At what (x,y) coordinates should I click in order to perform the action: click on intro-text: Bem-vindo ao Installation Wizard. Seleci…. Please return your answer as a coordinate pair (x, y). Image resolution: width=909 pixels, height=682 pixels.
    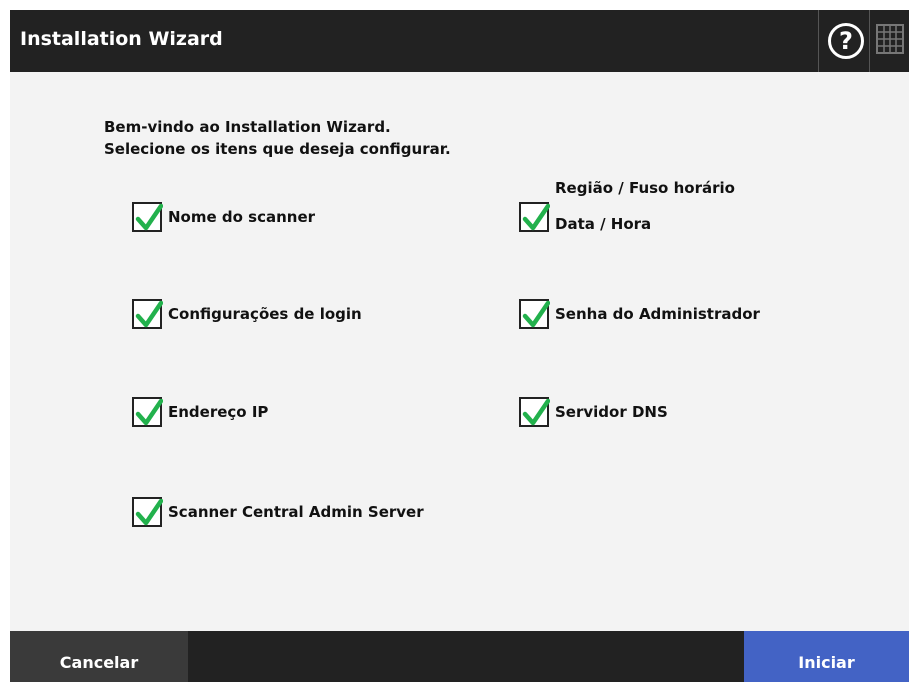
    Looking at the image, I should click on (277, 138).